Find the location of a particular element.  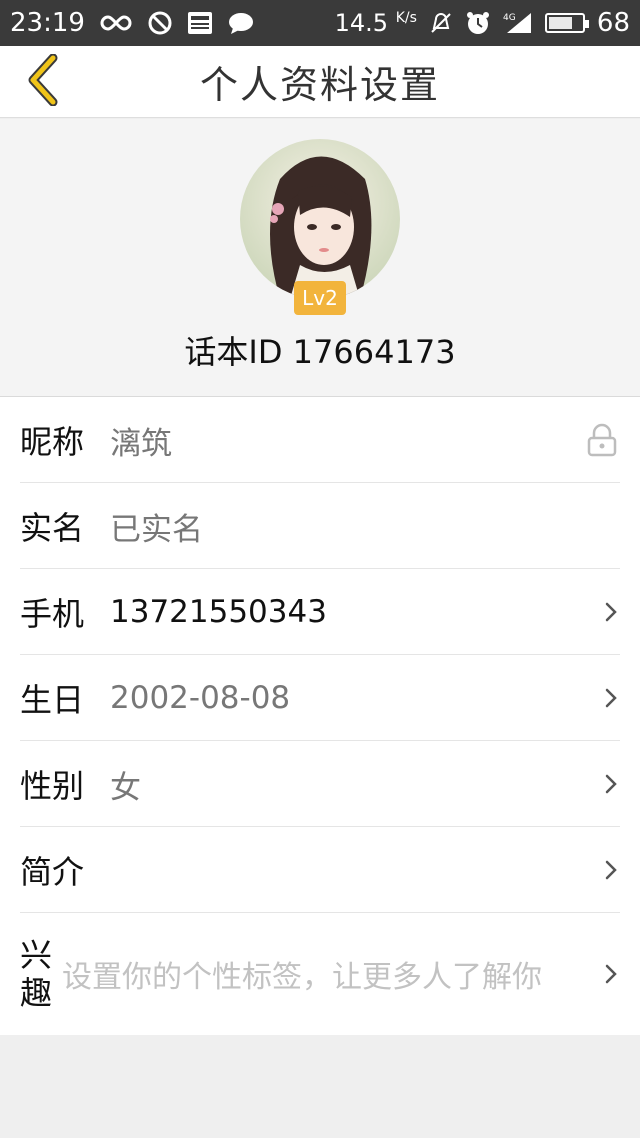

battery-percent: 68 is located at coordinates (613, 23).